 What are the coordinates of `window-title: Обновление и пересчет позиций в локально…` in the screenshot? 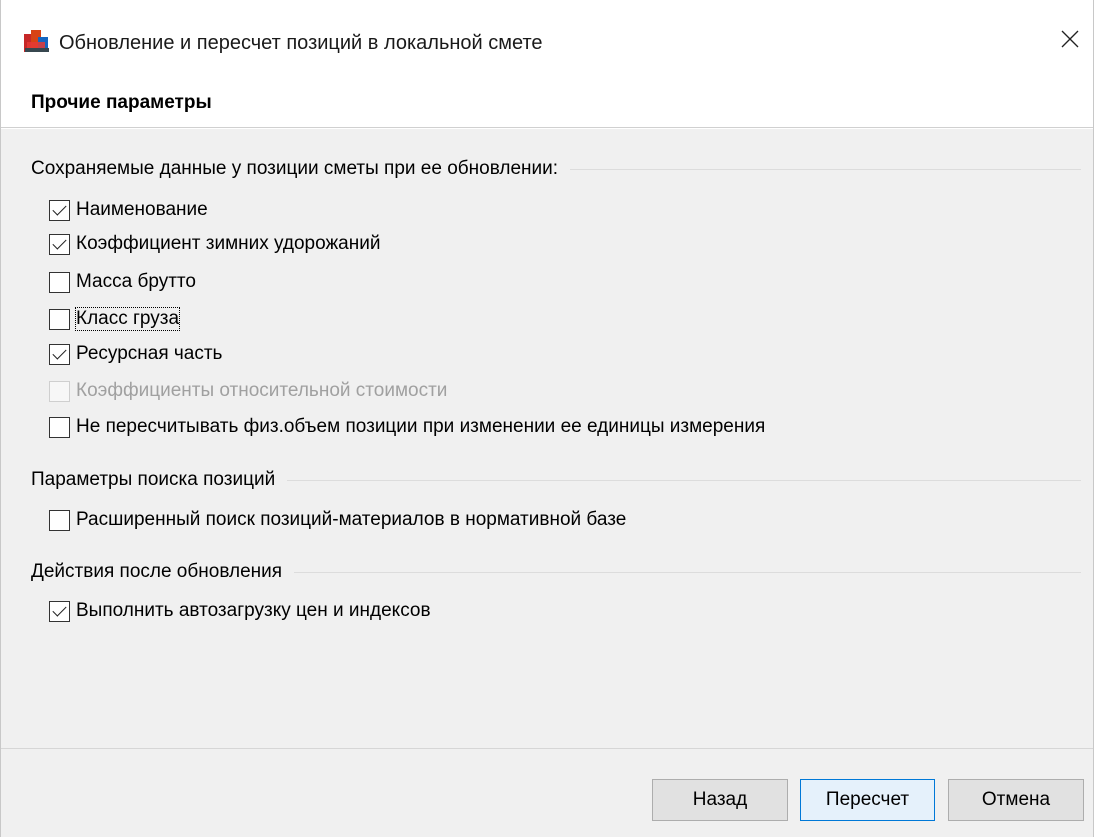 It's located at (301, 43).